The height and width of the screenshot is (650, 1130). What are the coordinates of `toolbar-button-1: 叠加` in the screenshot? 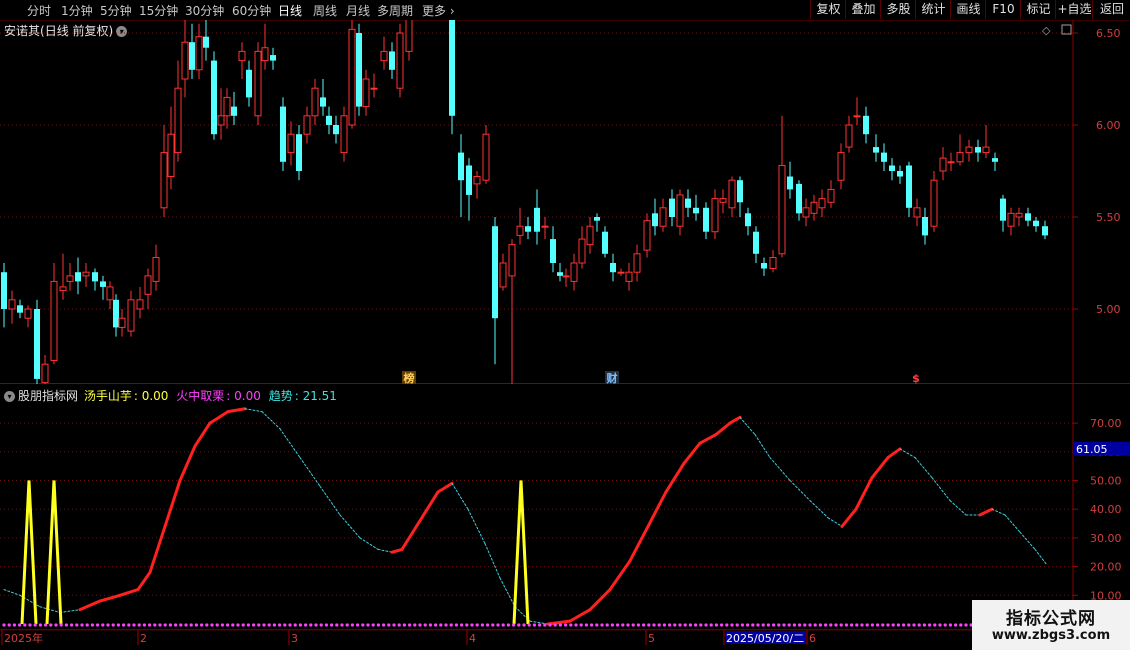 It's located at (863, 9).